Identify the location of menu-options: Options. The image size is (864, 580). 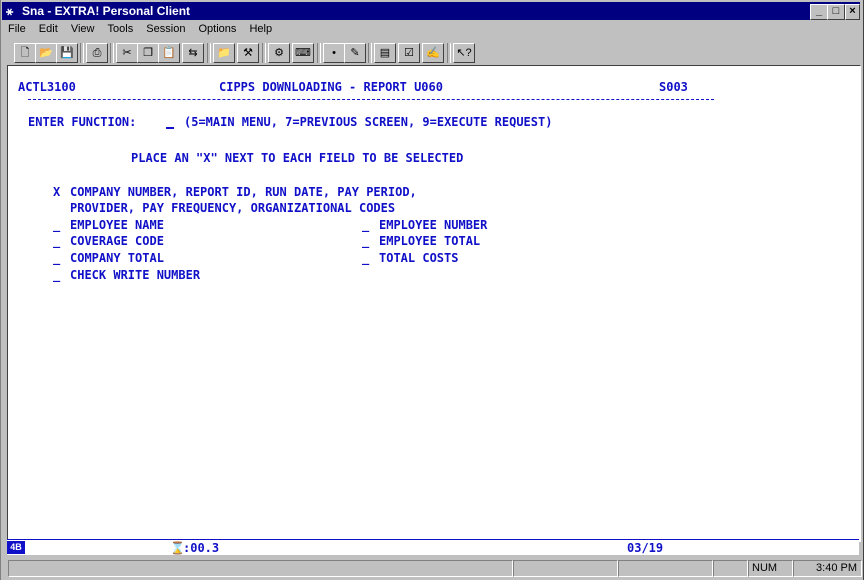
(218, 29).